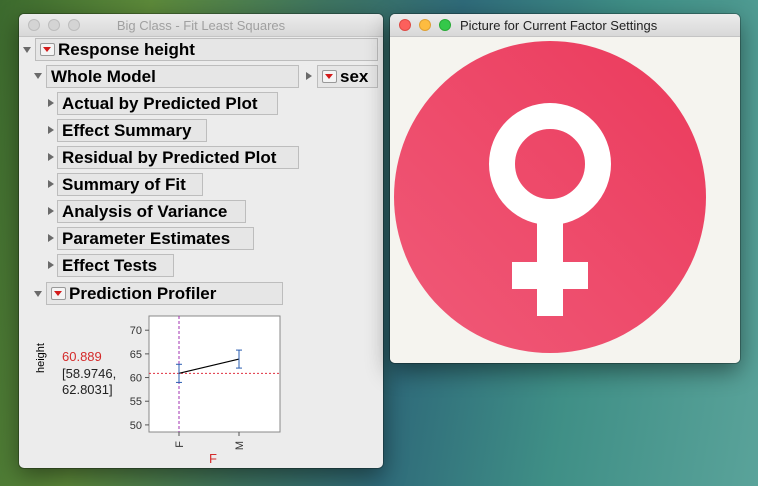  I want to click on profiler-header: Prediction Profiler, so click(164, 293).